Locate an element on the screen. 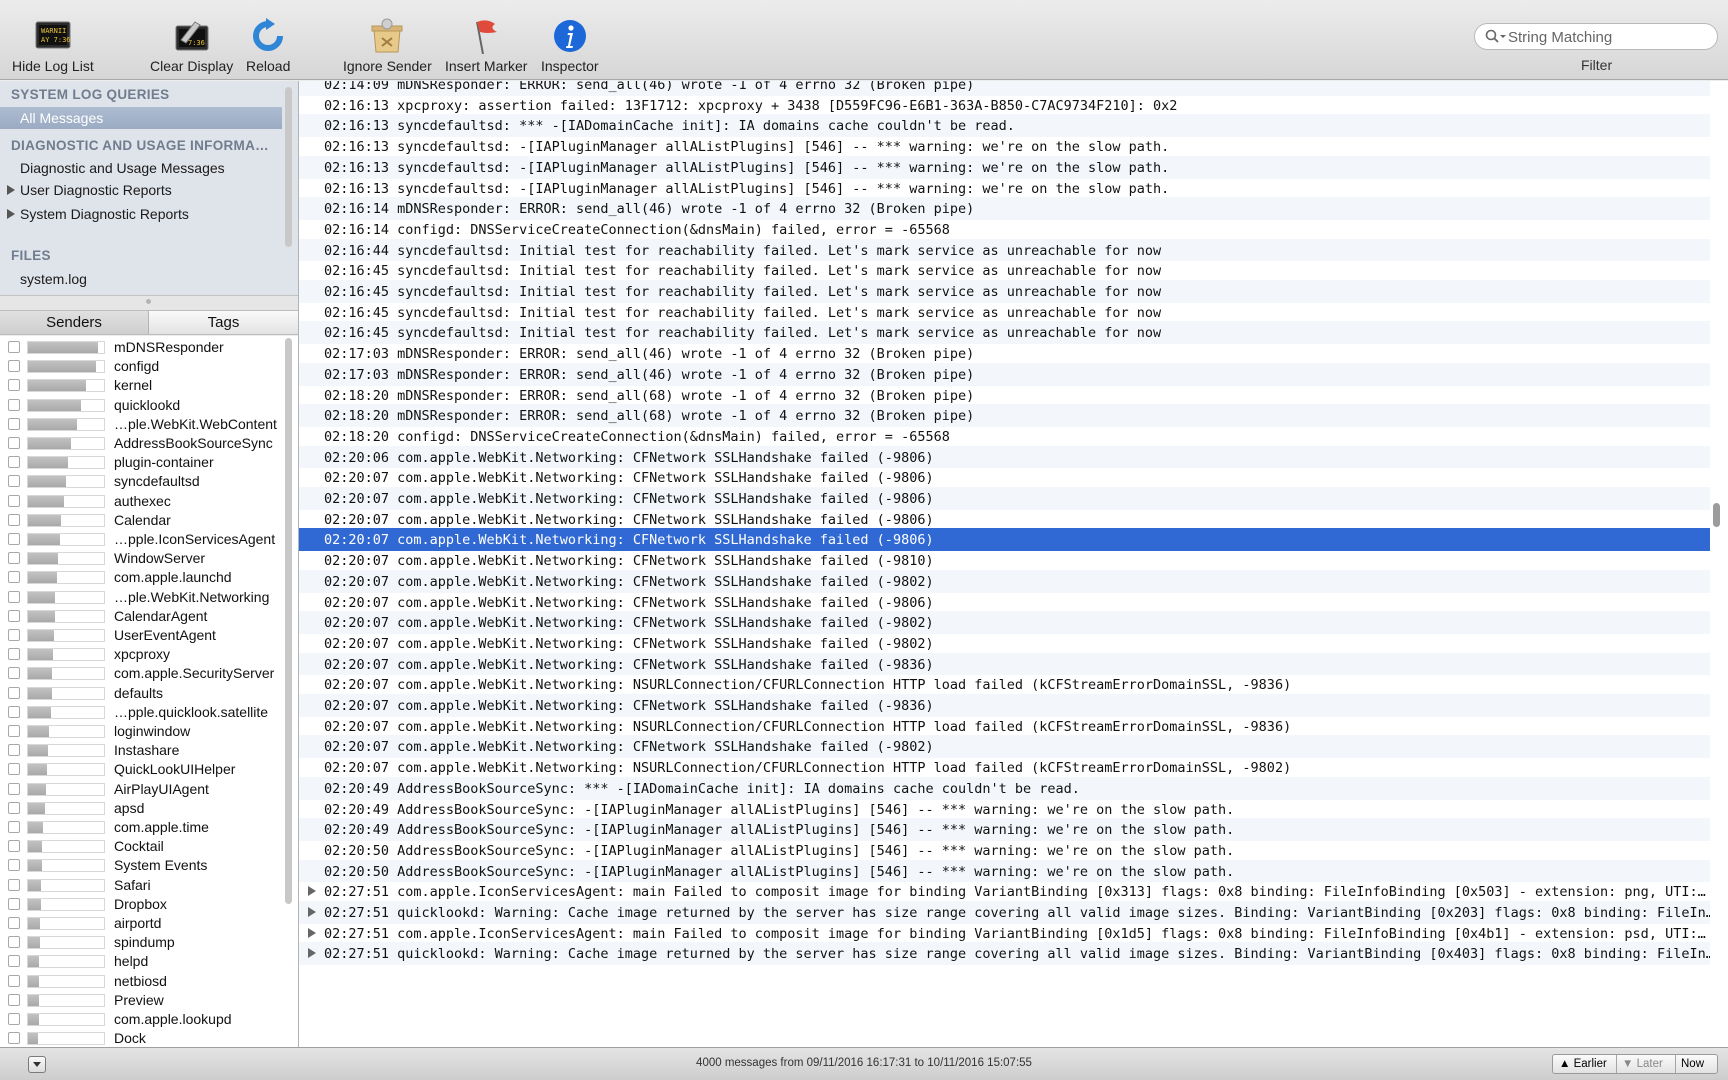 The height and width of the screenshot is (1080, 1728). sender-row: loginwindow is located at coordinates (141, 731).